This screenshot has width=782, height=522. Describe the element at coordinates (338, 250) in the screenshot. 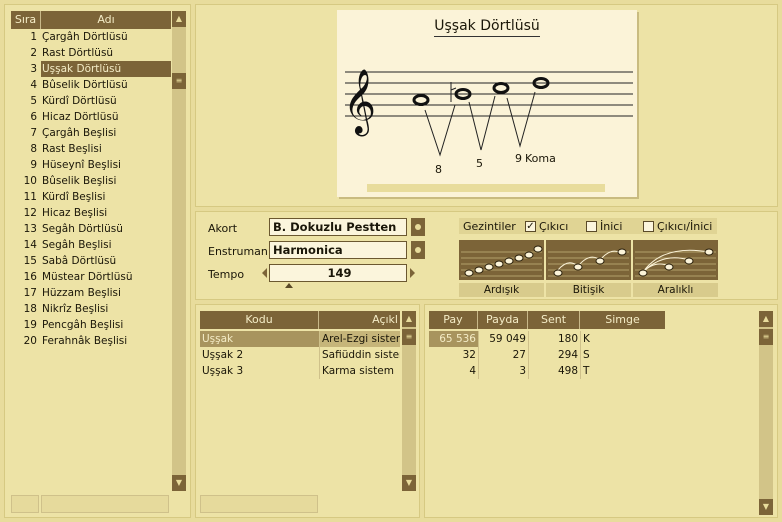

I see `enstruman-field: Harmonica` at that location.